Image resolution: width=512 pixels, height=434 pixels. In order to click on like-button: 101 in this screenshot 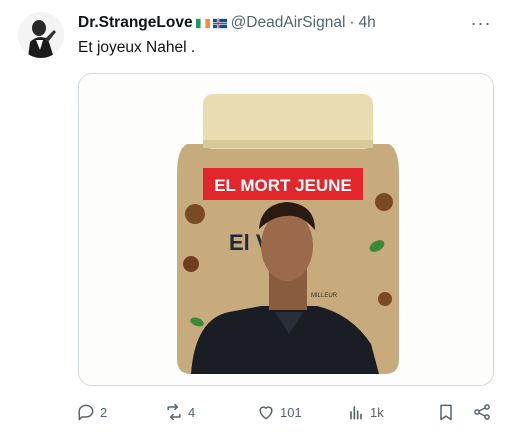, I will do `click(279, 412)`.